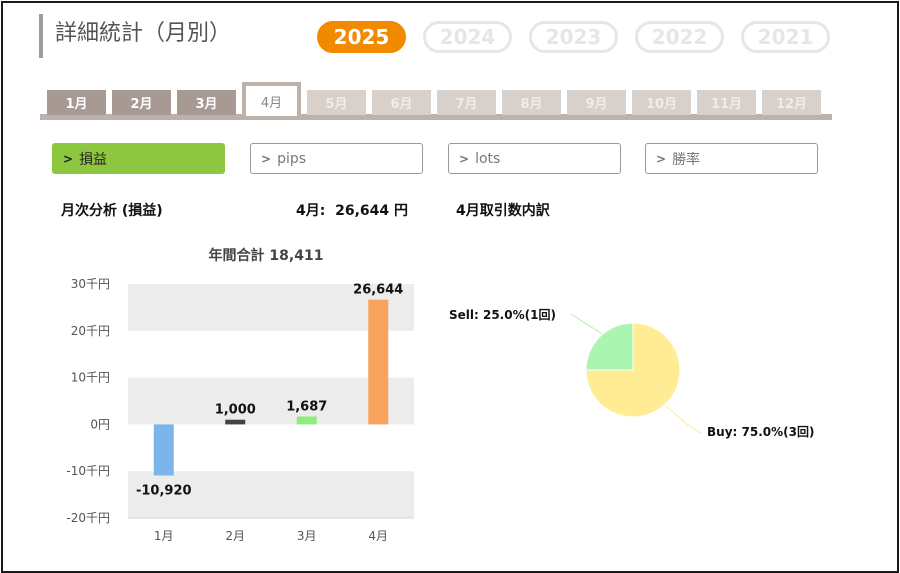 The height and width of the screenshot is (573, 900). What do you see at coordinates (88, 471) in the screenshot?
I see `y-tick-label: -10千円` at bounding box center [88, 471].